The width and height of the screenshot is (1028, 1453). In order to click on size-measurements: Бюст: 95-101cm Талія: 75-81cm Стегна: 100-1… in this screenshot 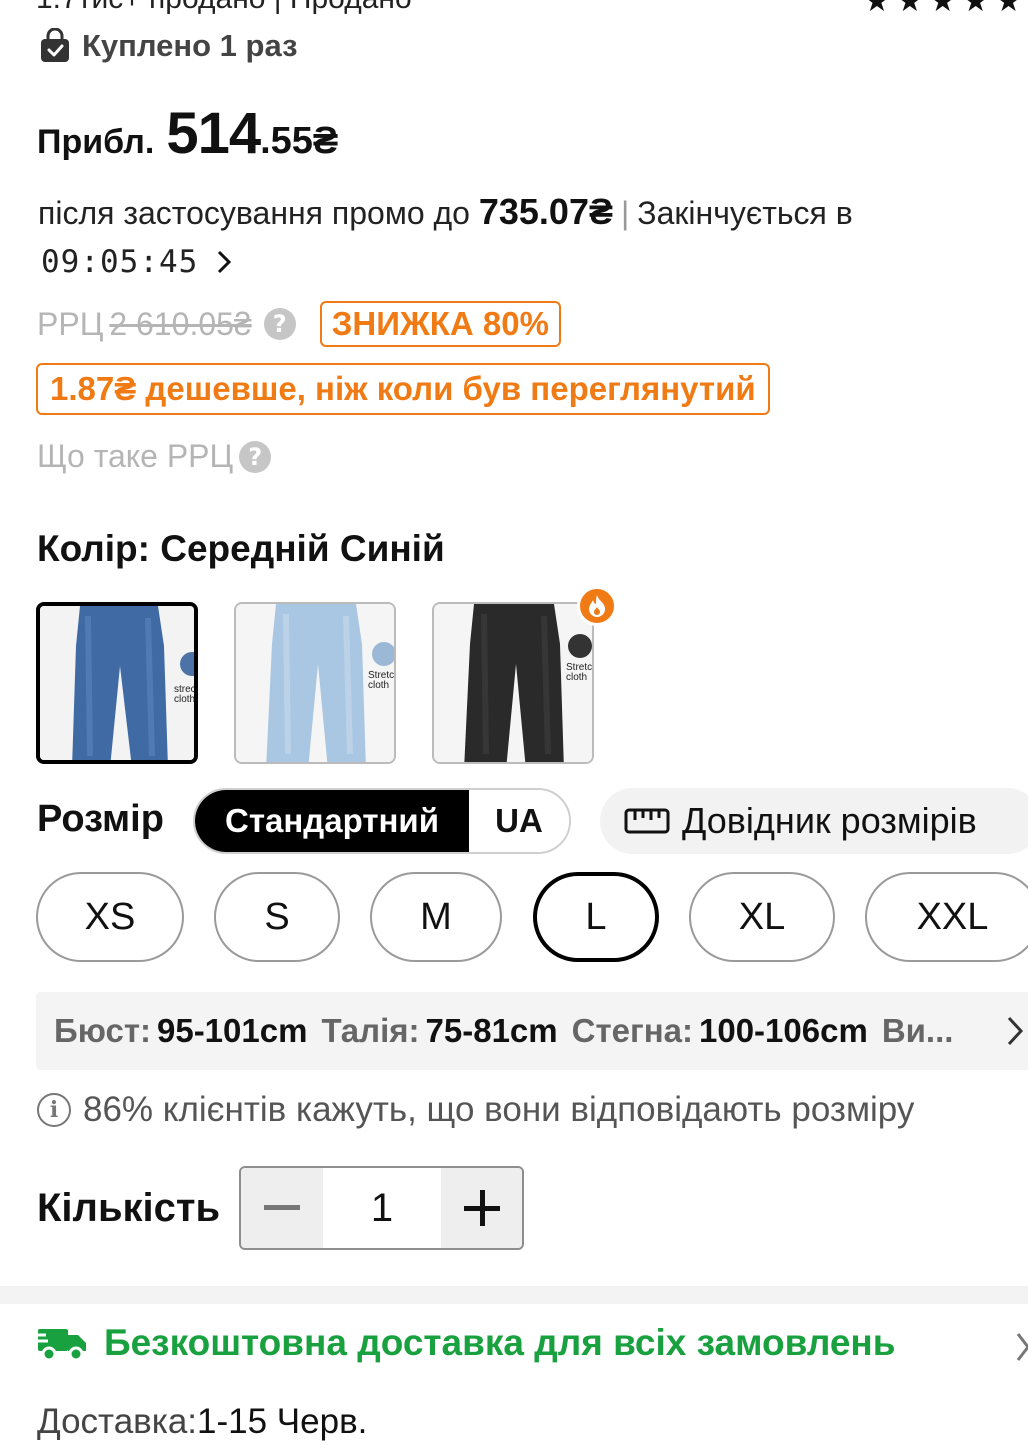, I will do `click(532, 1031)`.